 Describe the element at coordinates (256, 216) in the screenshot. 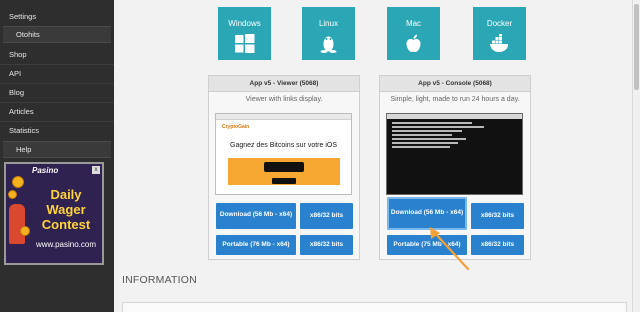

I see `viewer-download-button: Download (56 Mb - x64)` at that location.